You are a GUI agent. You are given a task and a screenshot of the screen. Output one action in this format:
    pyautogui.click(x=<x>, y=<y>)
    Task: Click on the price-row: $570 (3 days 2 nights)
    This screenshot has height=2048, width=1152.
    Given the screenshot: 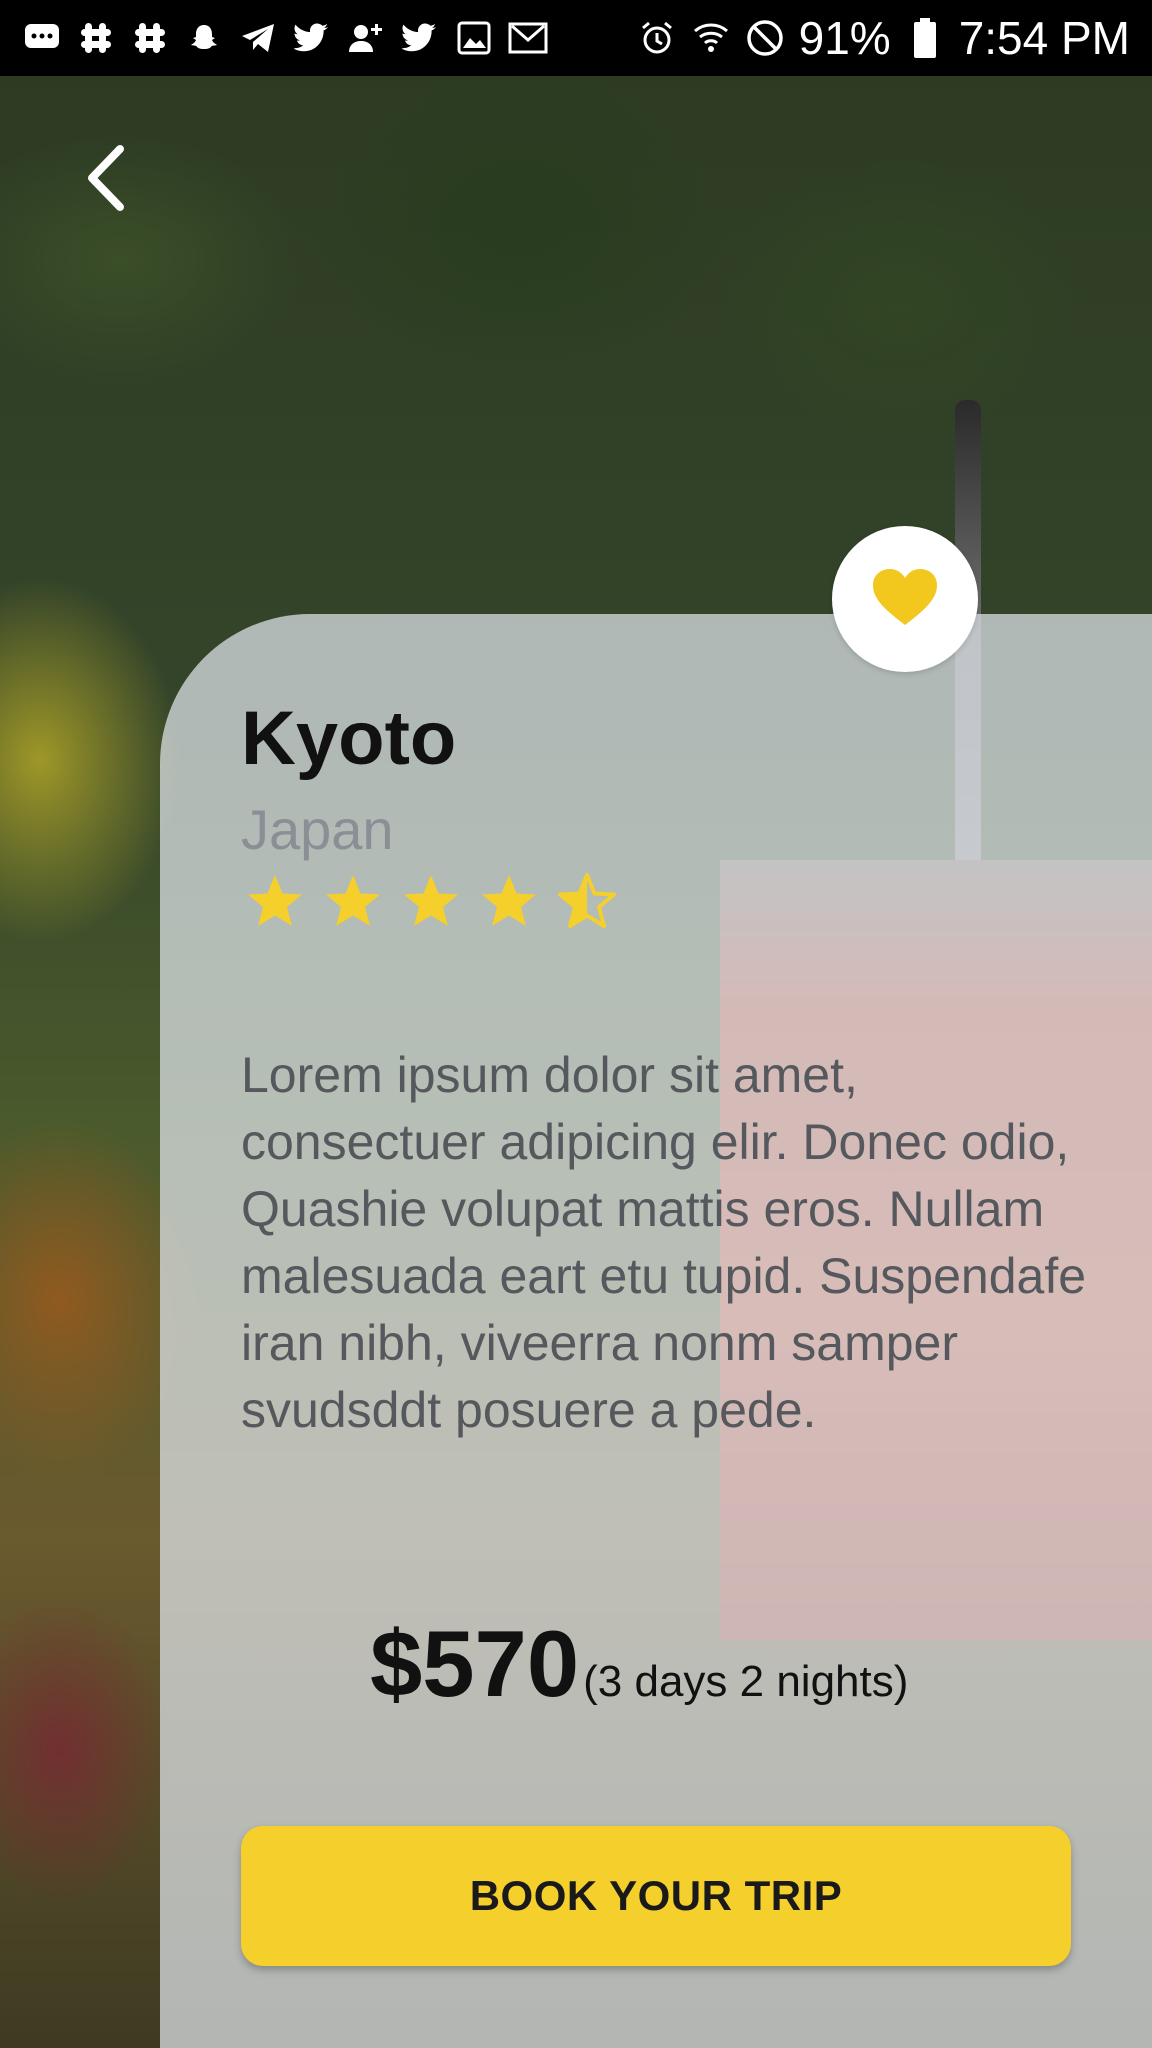 What is the action you would take?
    pyautogui.click(x=639, y=1664)
    